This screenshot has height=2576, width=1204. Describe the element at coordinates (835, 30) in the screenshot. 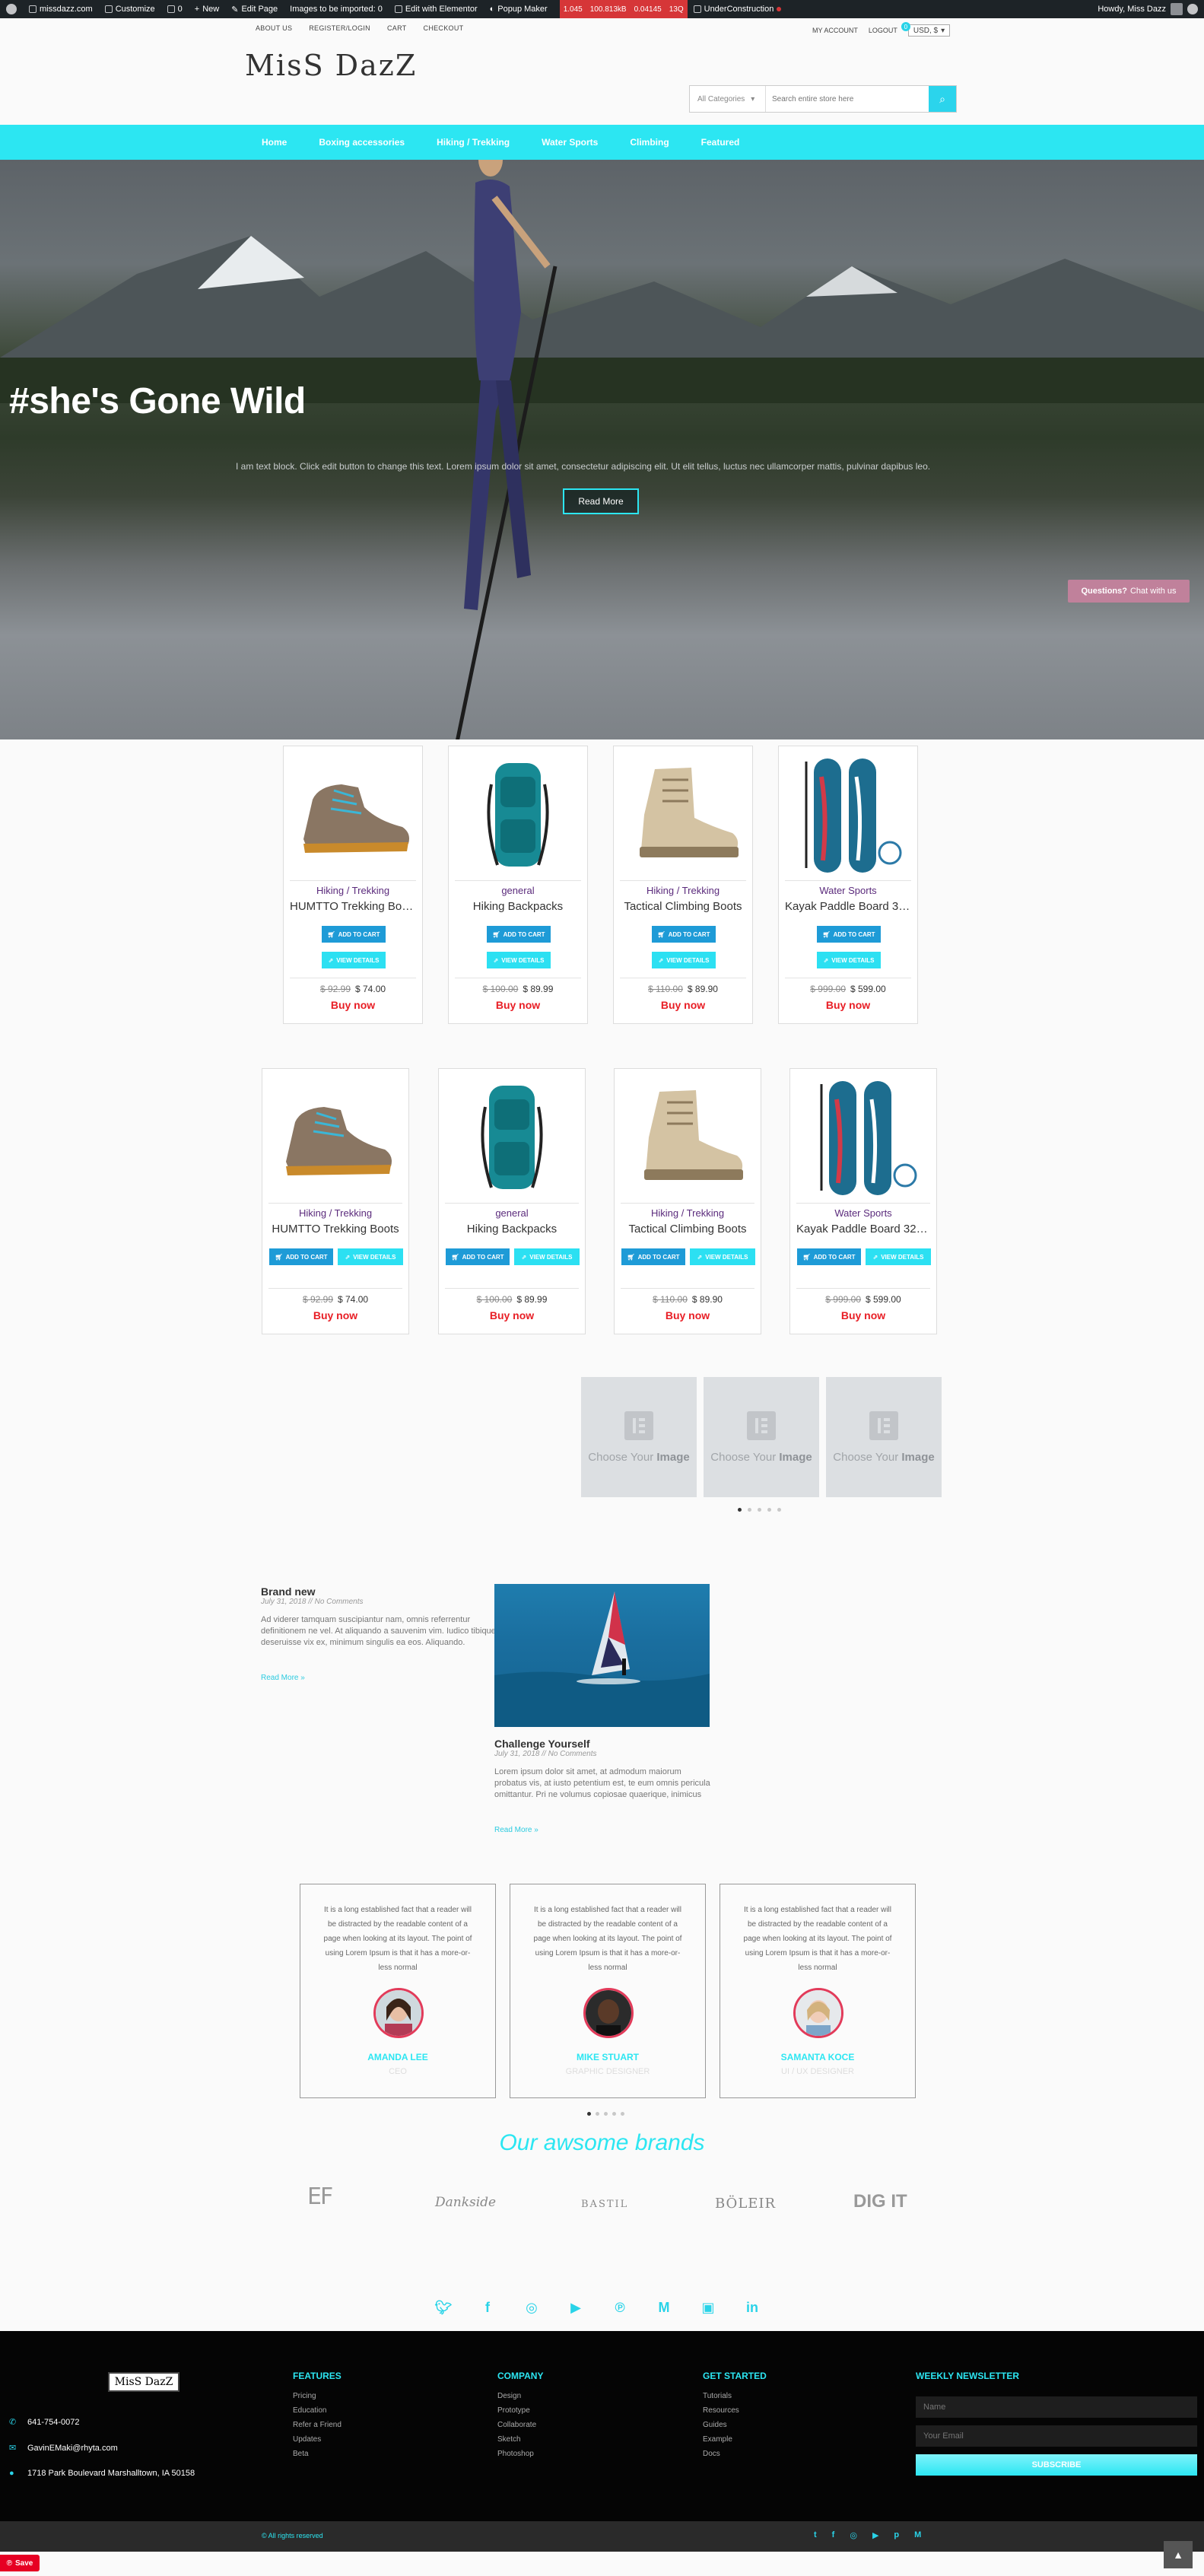

I see `my-account-link: MY ACCOUNT` at that location.